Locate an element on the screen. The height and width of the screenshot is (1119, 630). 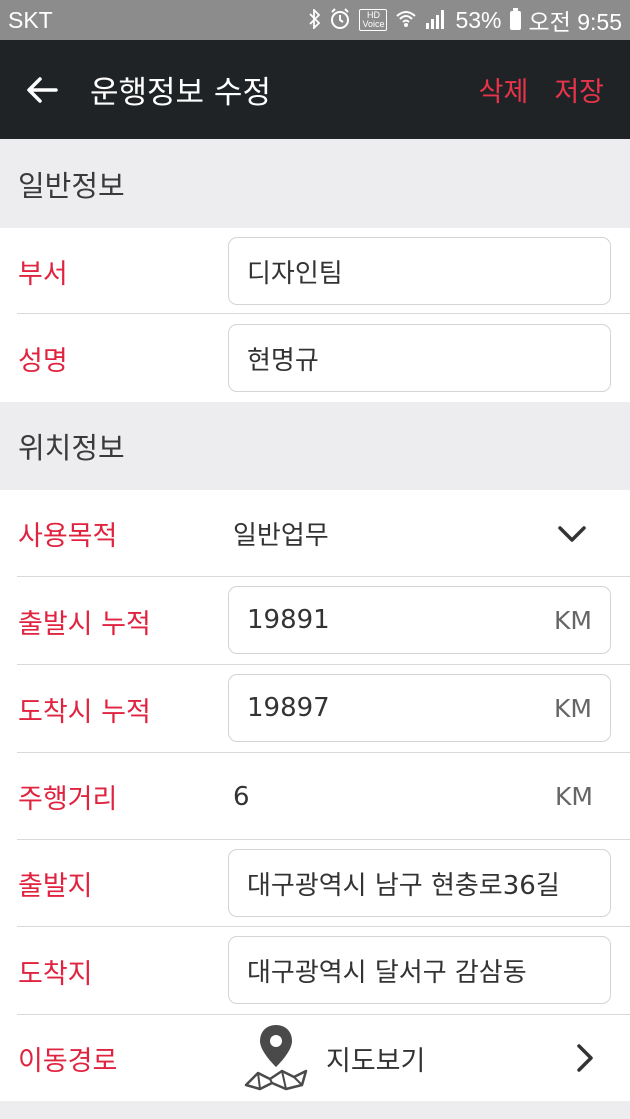
clock: 오전 9:55 is located at coordinates (575, 22).